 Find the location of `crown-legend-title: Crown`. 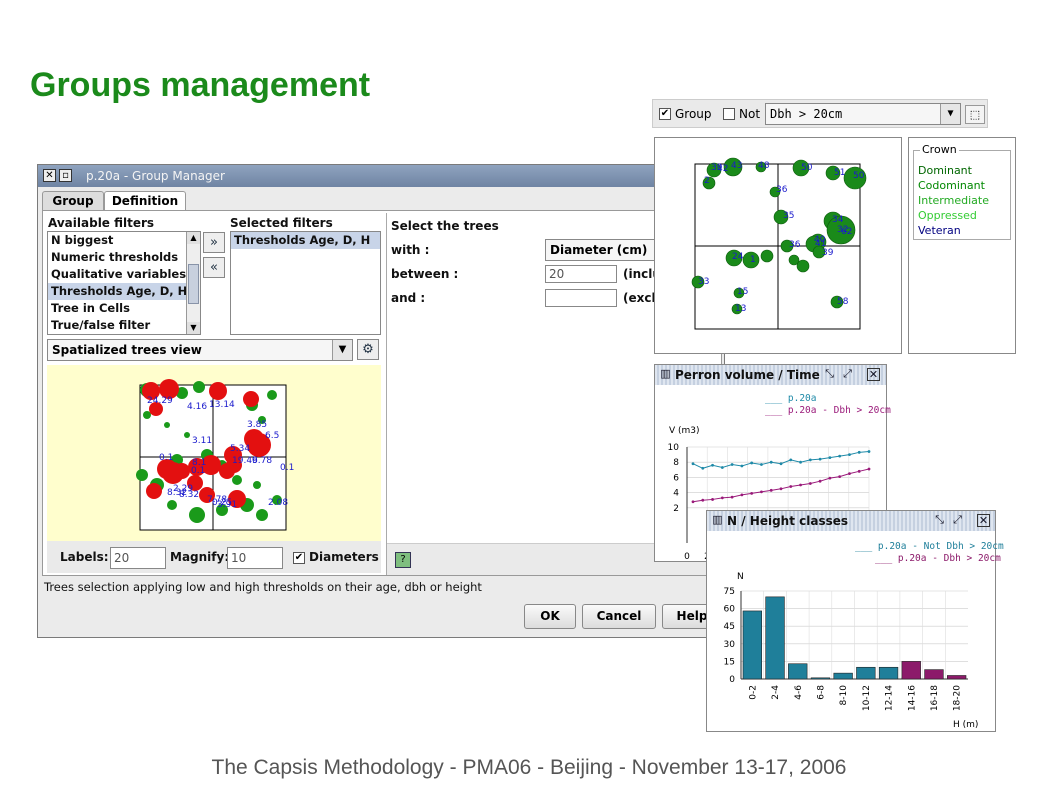

crown-legend-title: Crown is located at coordinates (939, 149).